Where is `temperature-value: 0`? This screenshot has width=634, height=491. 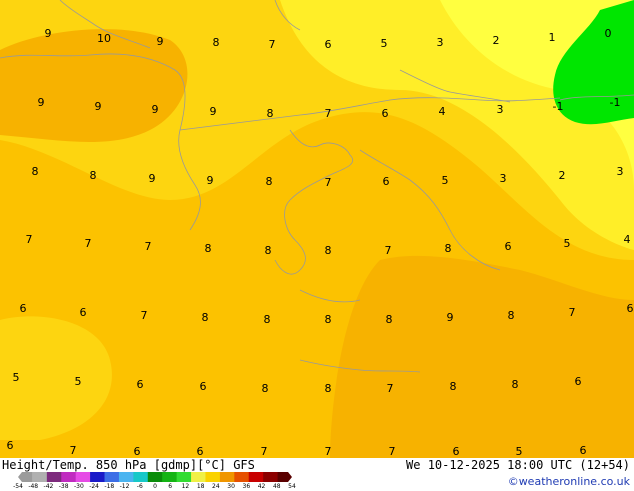
temperature-value: 0 is located at coordinates (608, 33).